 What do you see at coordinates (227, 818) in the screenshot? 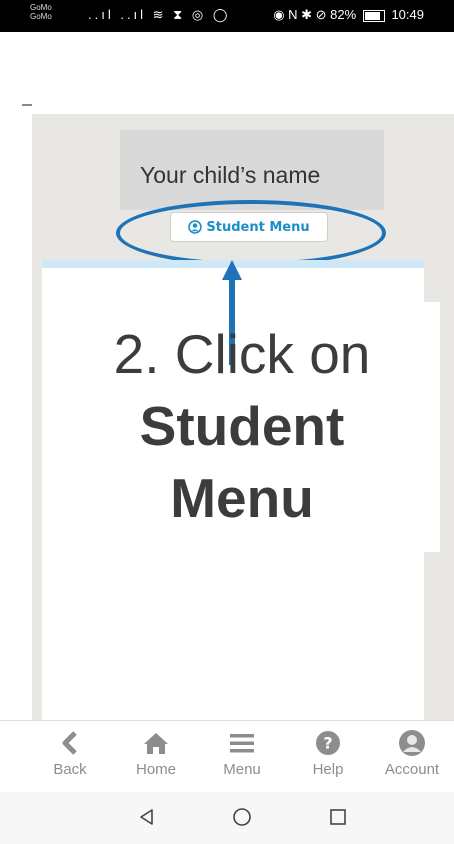
I see `system-nav-bar` at bounding box center [227, 818].